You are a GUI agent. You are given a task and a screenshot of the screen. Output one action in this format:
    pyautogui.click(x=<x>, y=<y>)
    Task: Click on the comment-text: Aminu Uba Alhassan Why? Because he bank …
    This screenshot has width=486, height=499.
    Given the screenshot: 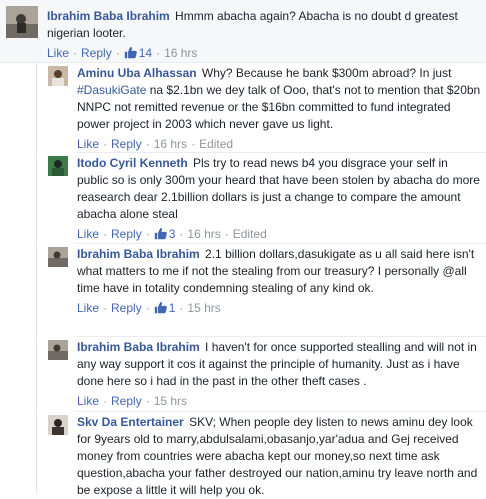 What is the action you would take?
    pyautogui.click(x=279, y=98)
    